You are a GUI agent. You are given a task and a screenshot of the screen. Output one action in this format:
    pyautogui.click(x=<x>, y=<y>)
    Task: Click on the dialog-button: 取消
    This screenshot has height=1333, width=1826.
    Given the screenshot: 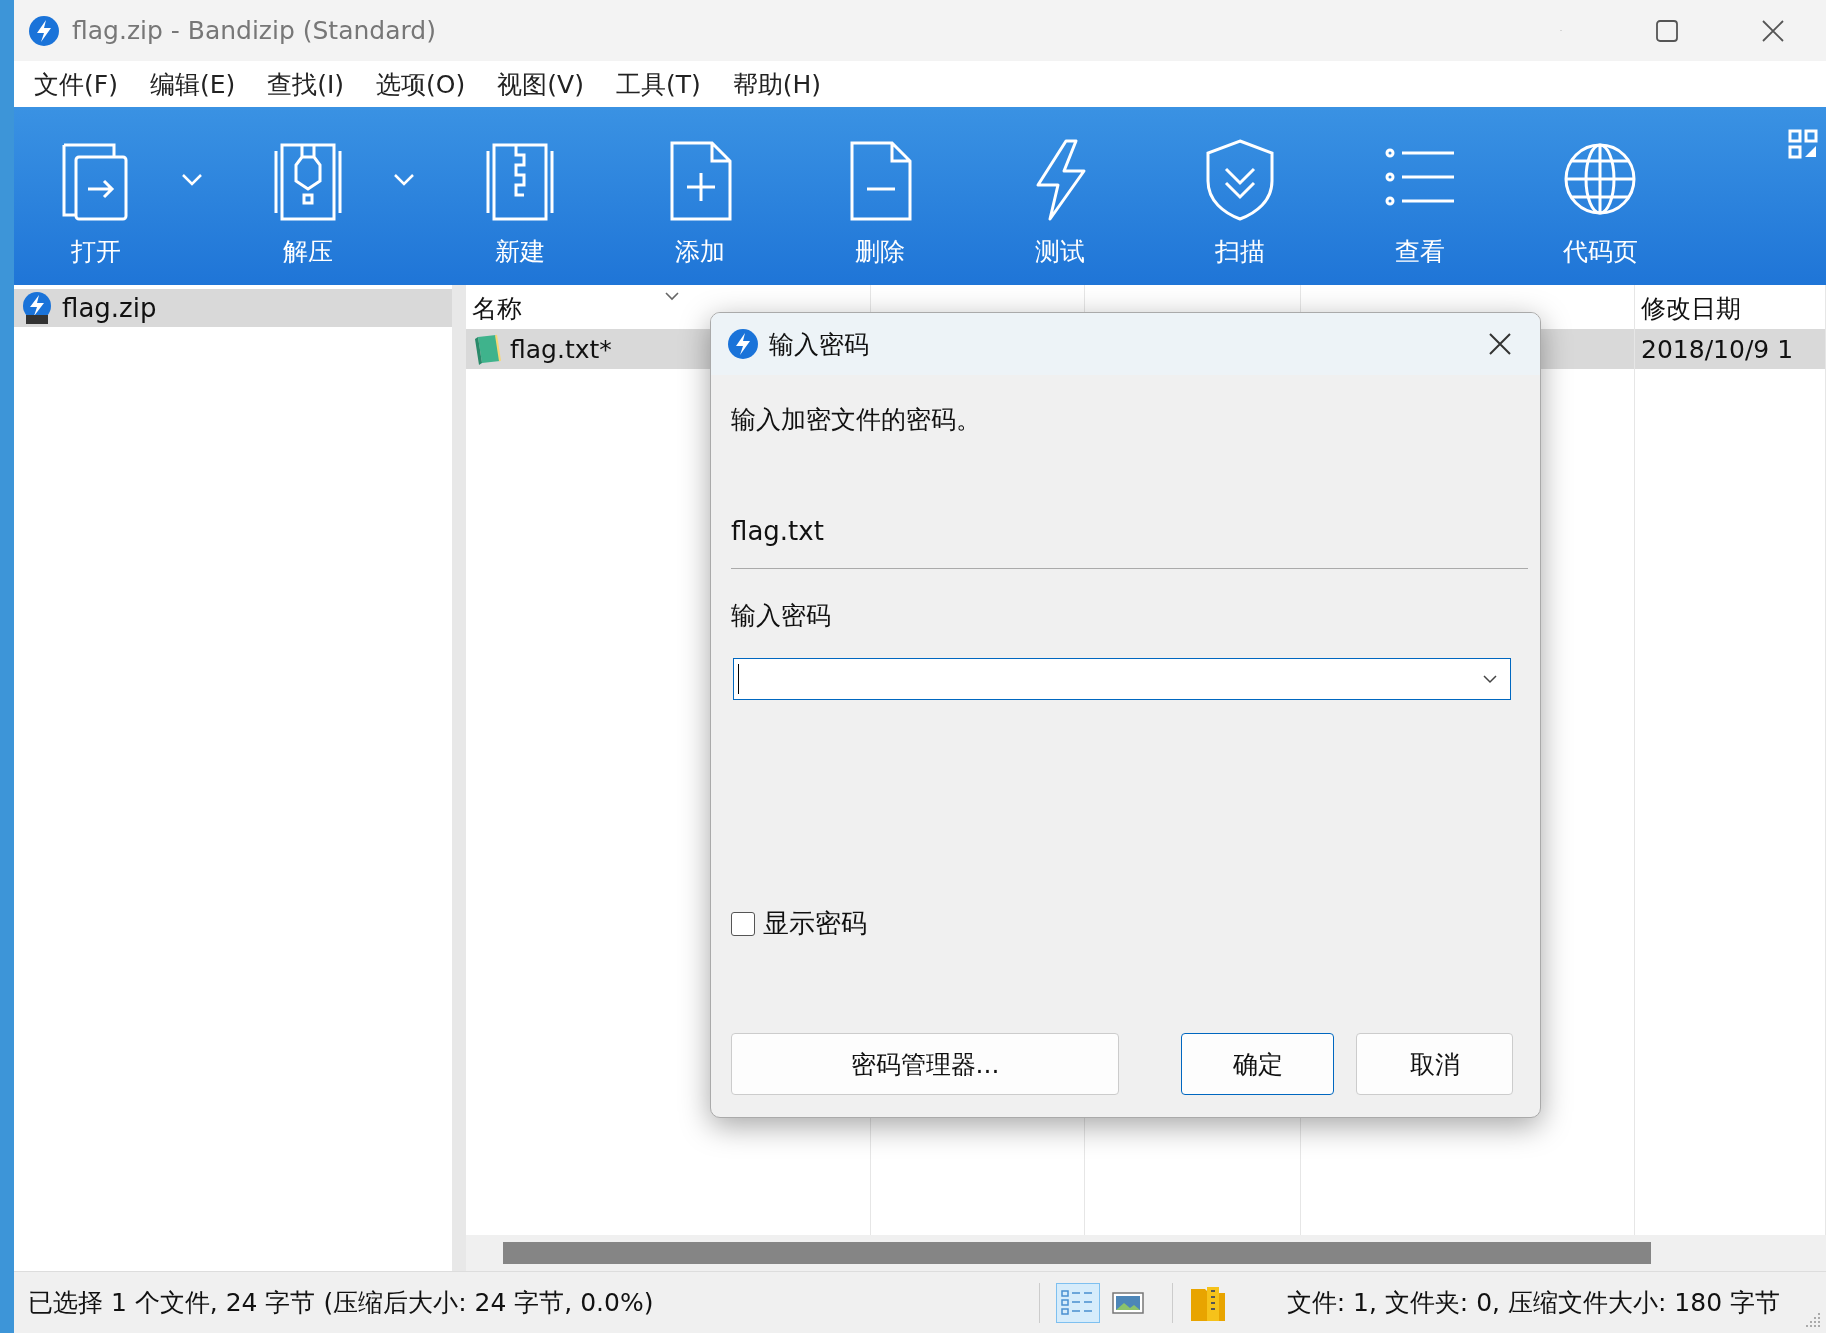 What is the action you would take?
    pyautogui.click(x=1434, y=1064)
    